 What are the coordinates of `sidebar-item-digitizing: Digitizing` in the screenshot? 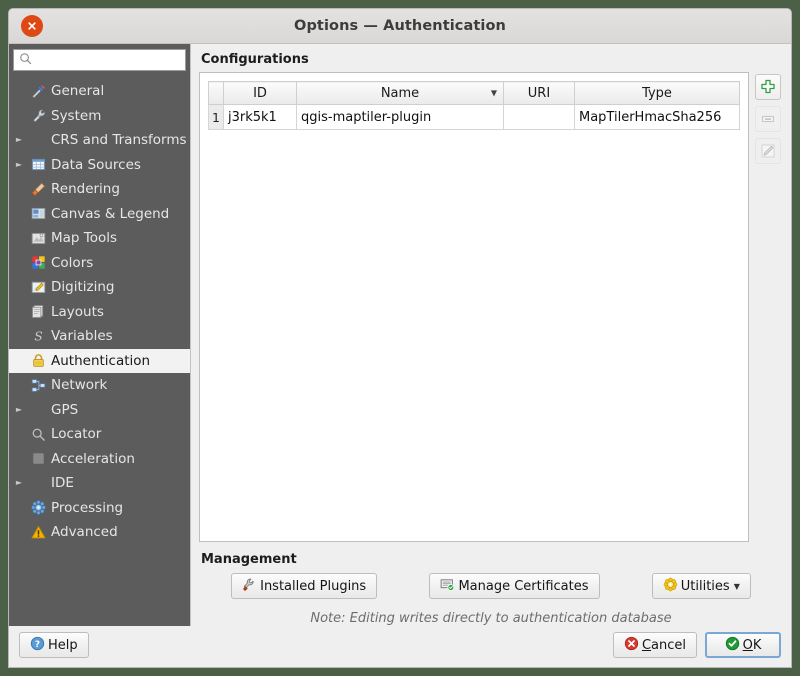 It's located at (99, 287).